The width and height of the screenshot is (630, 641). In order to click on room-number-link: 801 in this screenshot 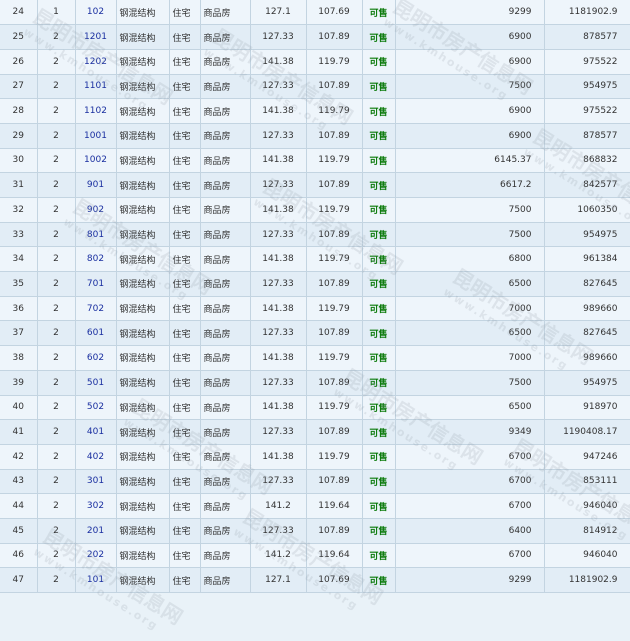, I will do `click(96, 235)`.